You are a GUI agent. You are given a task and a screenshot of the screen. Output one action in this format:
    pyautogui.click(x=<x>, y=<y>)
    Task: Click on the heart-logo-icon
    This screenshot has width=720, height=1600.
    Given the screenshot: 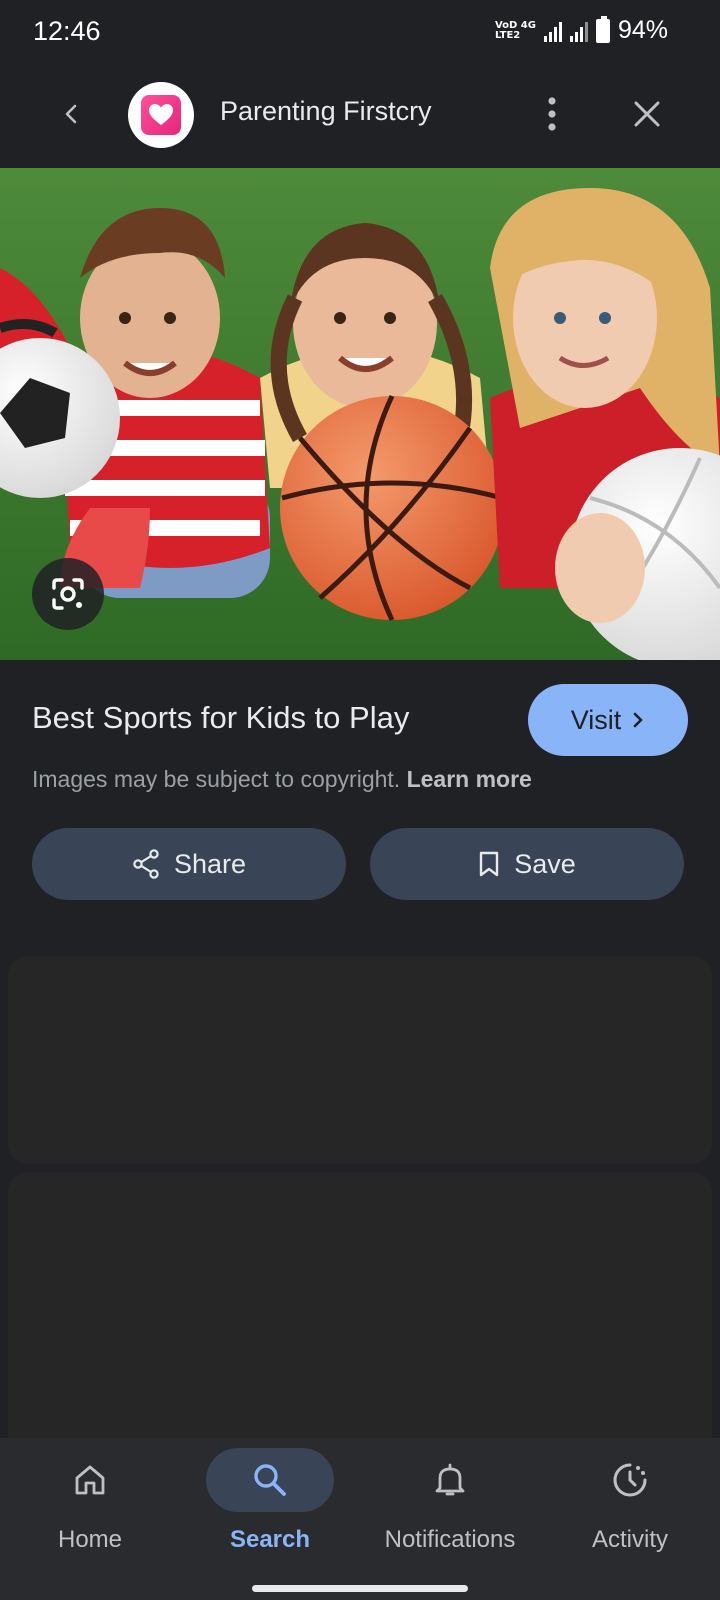 What is the action you would take?
    pyautogui.click(x=161, y=115)
    